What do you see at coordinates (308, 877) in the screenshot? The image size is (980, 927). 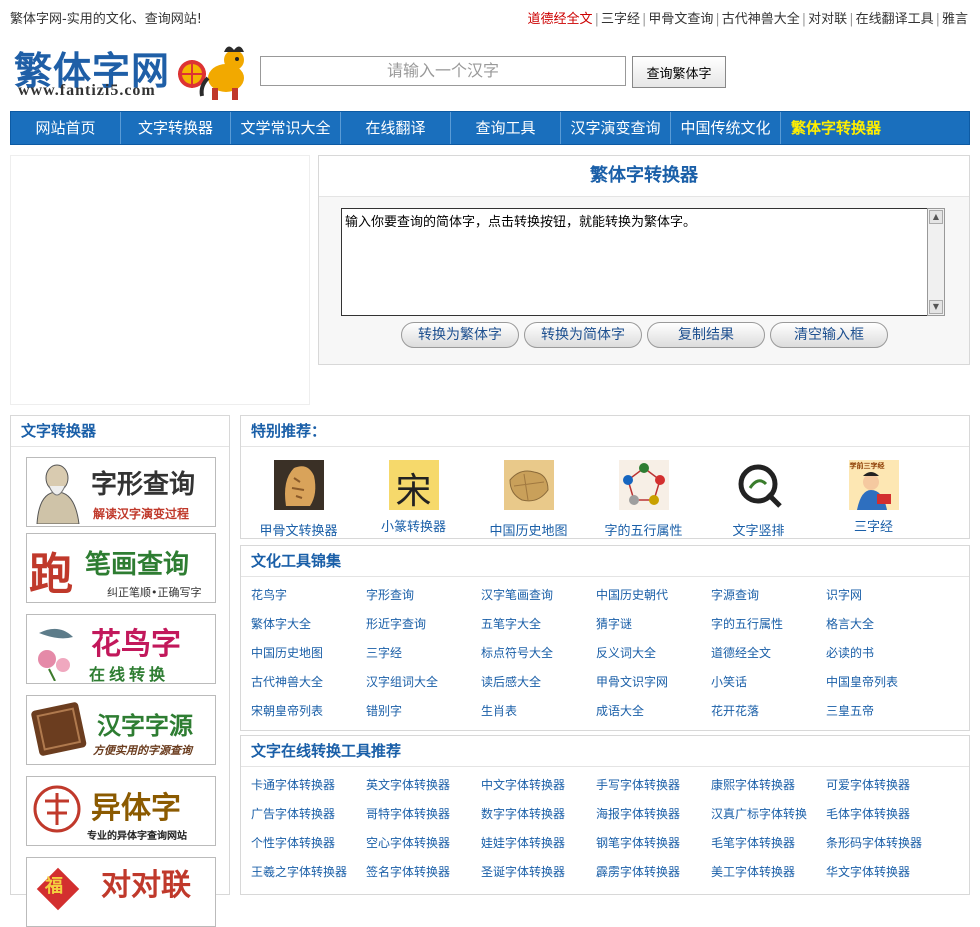 I see `font-tool-link: 王羲之字体转换器` at bounding box center [308, 877].